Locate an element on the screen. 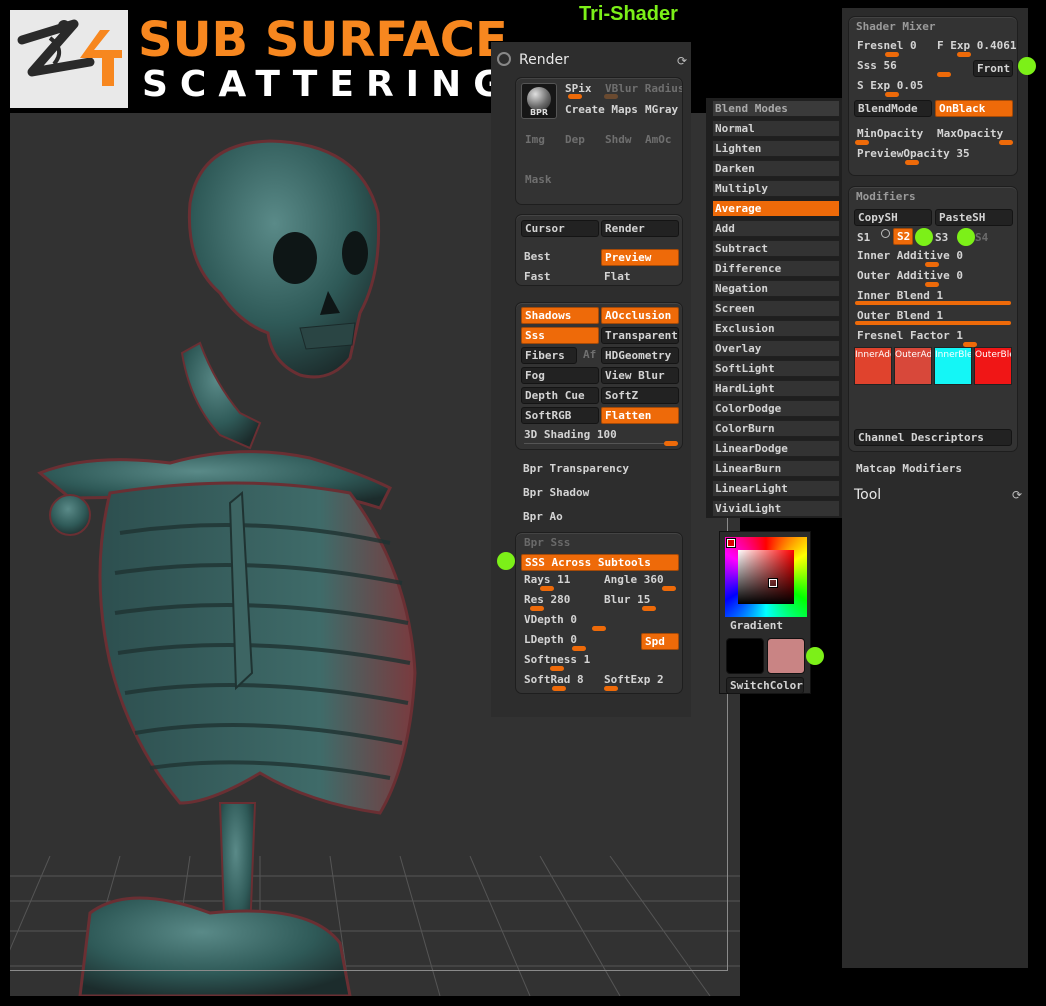  blend-mode-linearlight: LinearLight is located at coordinates (776, 488).